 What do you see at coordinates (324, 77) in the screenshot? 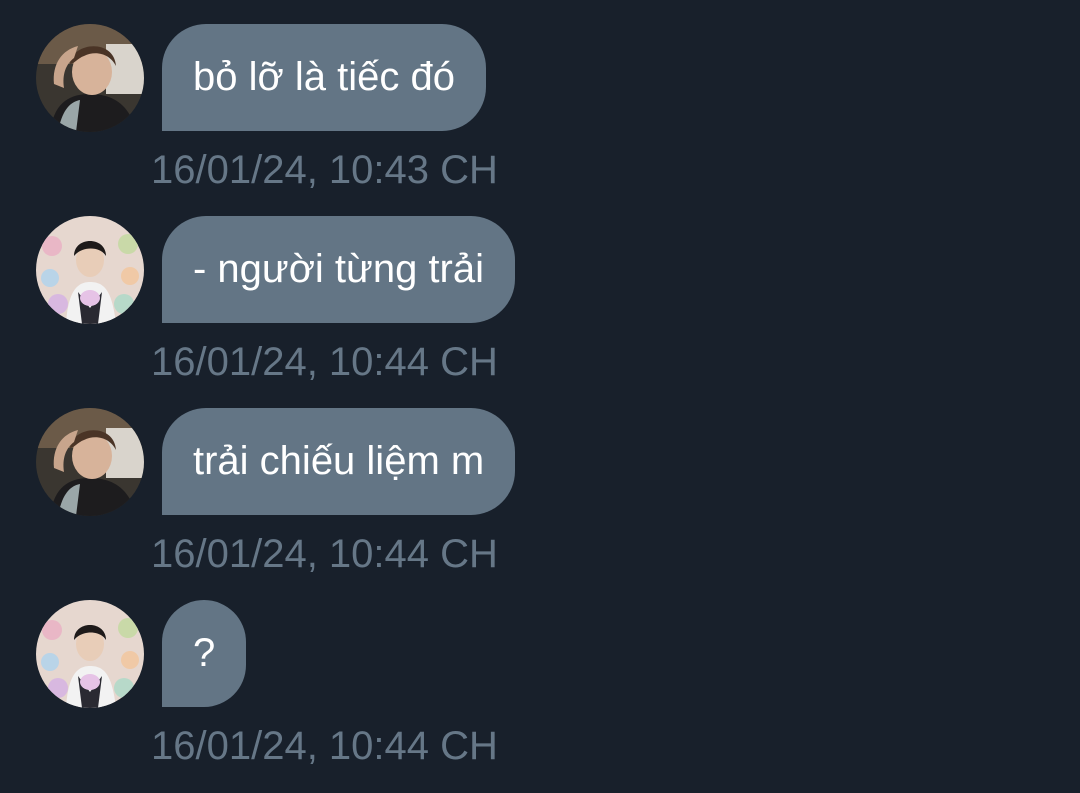
I see `message-bubble: bỏ lỡ là tiếc đó` at bounding box center [324, 77].